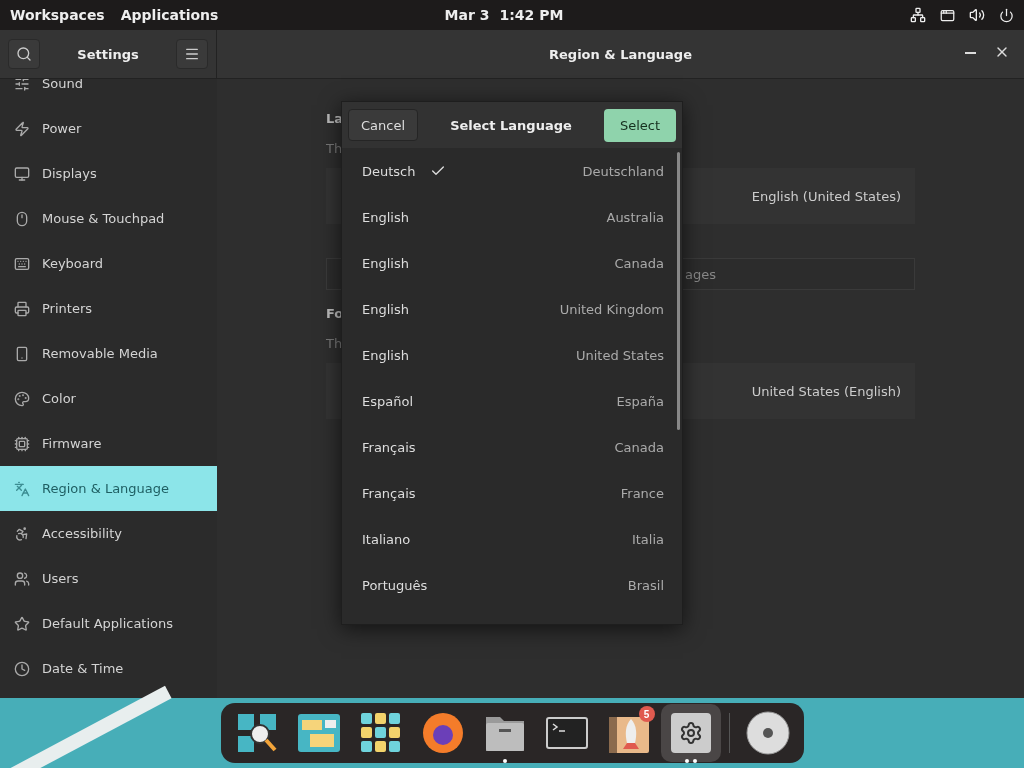  What do you see at coordinates (512, 447) in the screenshot?
I see `language-row: Français Canada` at bounding box center [512, 447].